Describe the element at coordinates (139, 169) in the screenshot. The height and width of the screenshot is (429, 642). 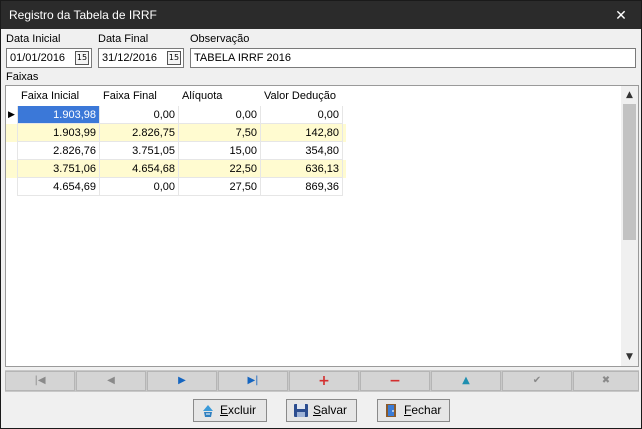
I see `cell-faixa-final: 4.654,68` at that location.